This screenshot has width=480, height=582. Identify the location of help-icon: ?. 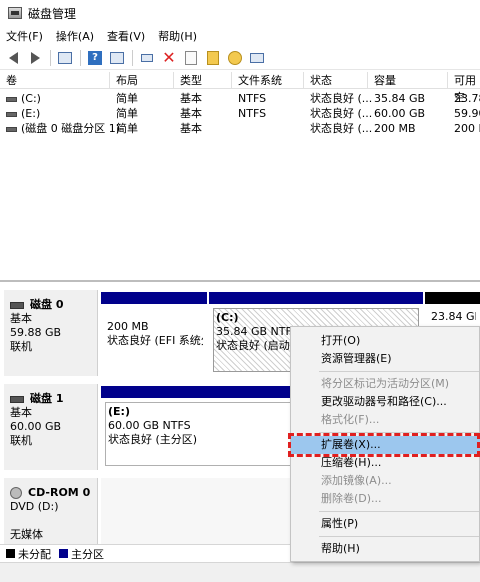
(95, 57).